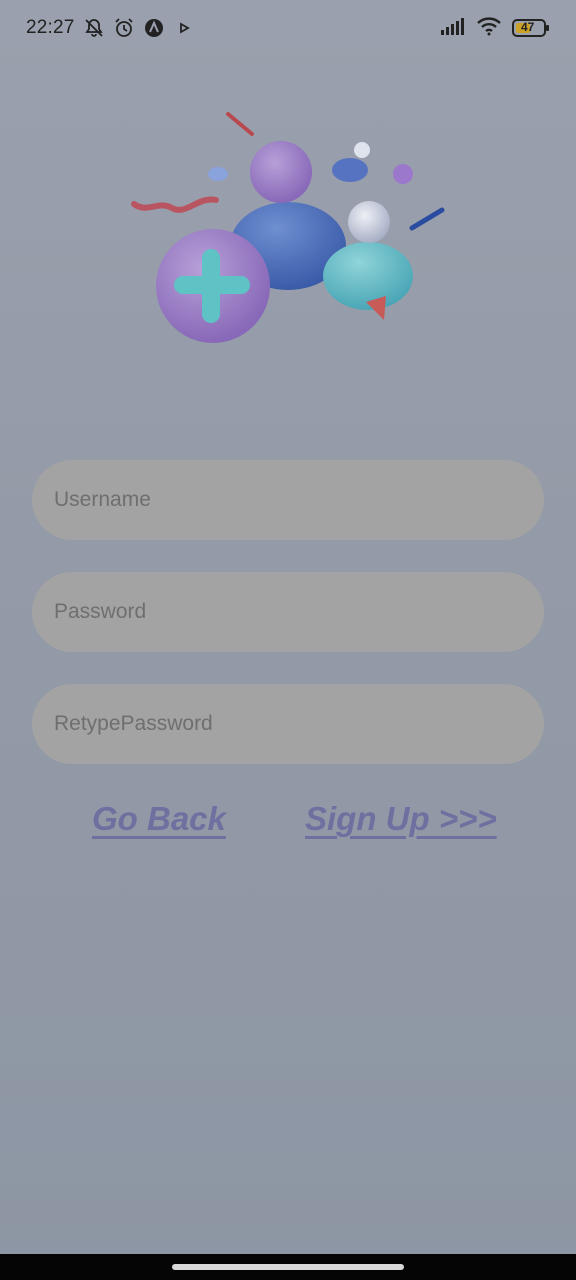  What do you see at coordinates (110, 28) in the screenshot?
I see `status-left: 22:27` at bounding box center [110, 28].